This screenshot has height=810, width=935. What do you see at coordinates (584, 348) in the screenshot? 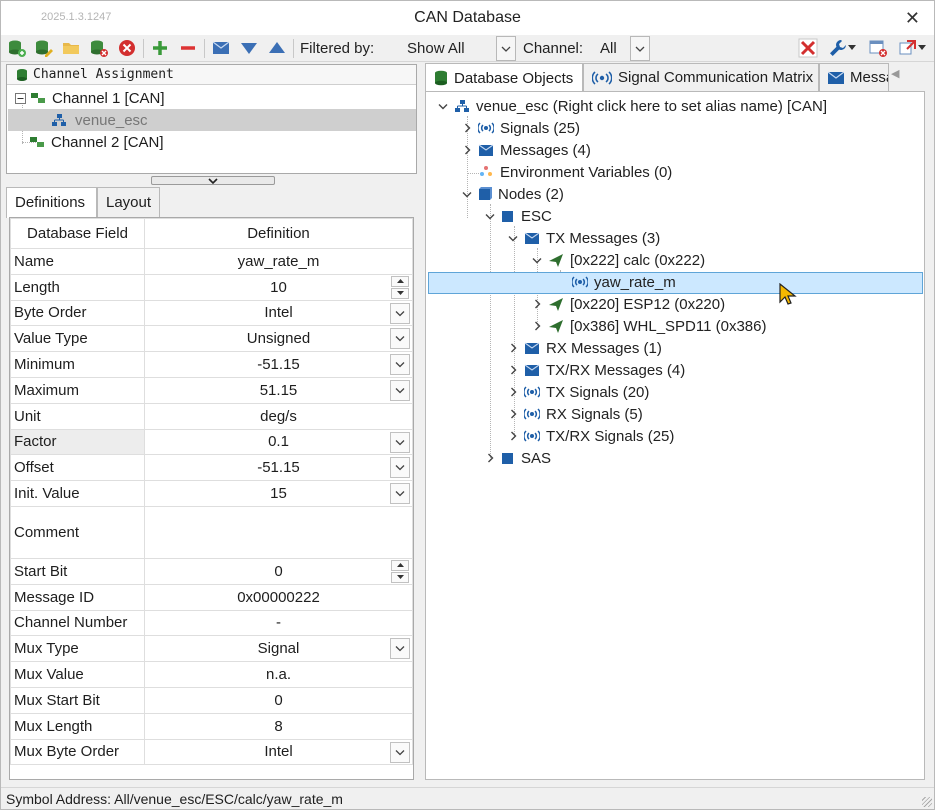
I see `tree-node-rx-messages: RX Messages (1)` at bounding box center [584, 348].